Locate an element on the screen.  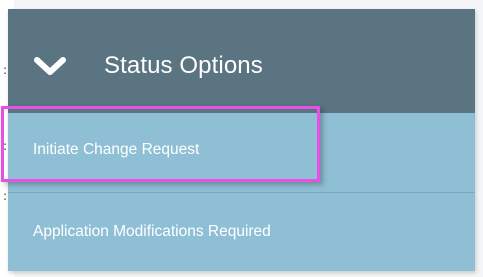
menu-item-label: Application Modifications Required is located at coordinates (152, 231).